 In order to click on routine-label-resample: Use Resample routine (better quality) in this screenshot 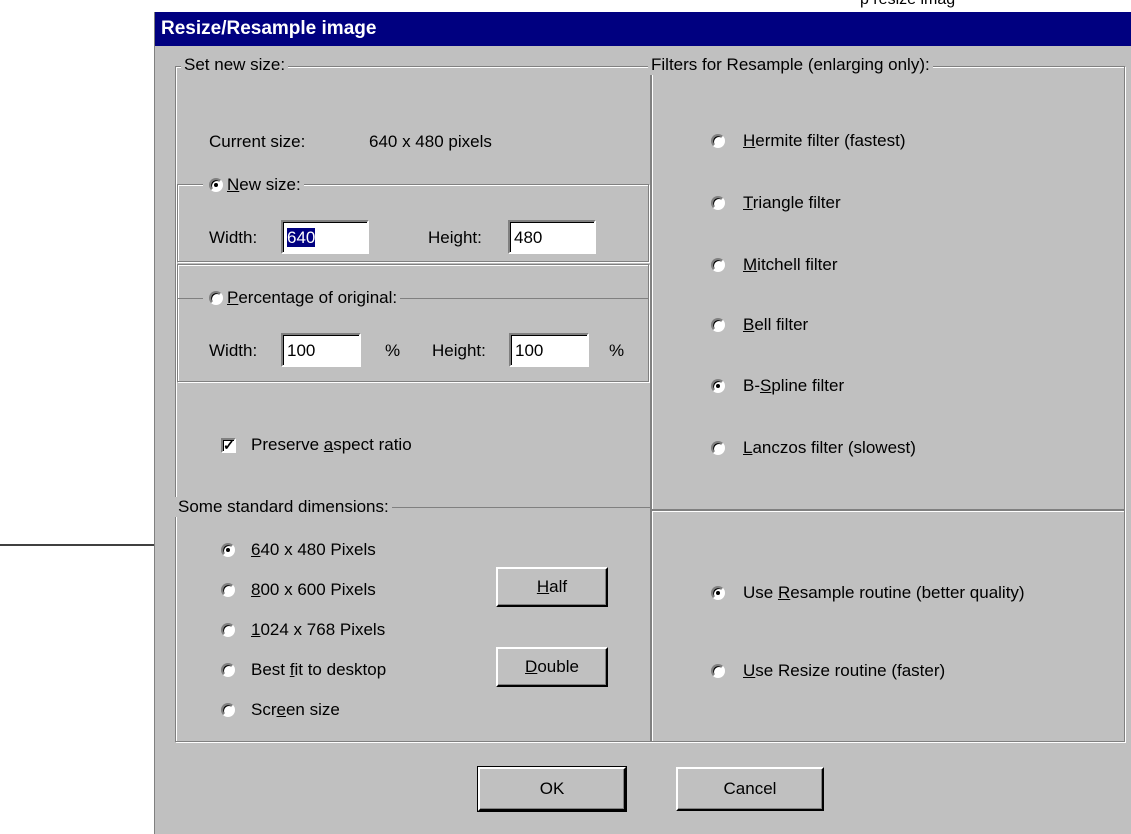, I will do `click(884, 593)`.